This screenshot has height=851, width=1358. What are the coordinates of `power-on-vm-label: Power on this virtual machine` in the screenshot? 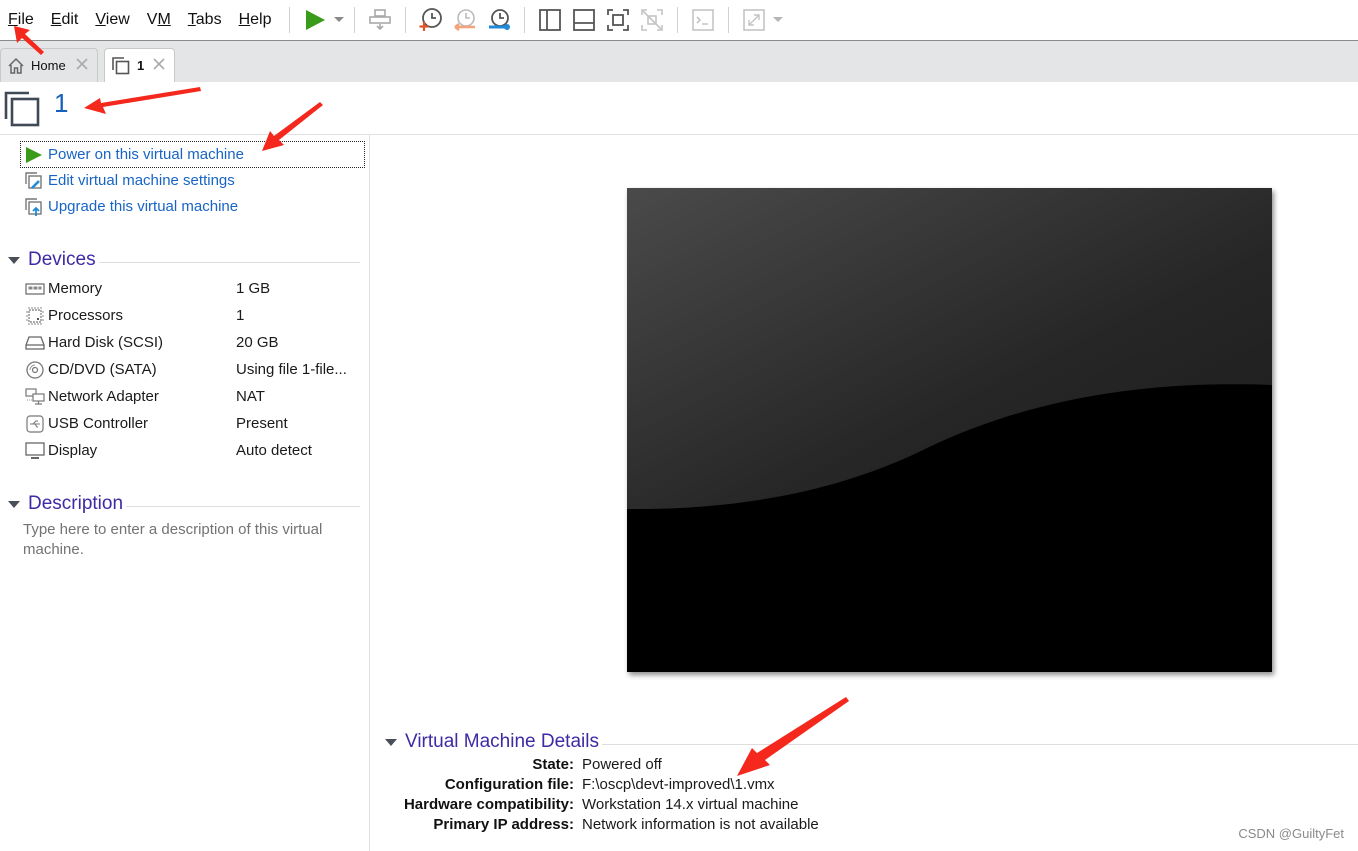 It's located at (146, 154).